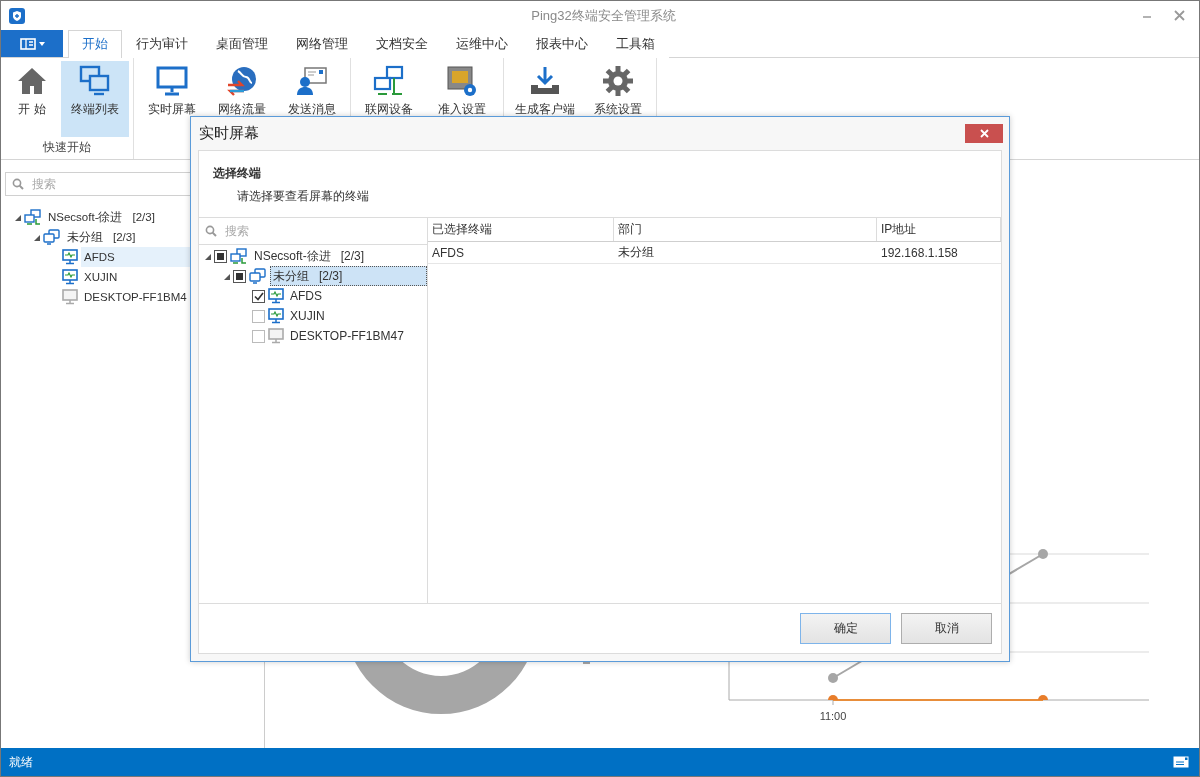 The width and height of the screenshot is (1200, 777). I want to click on window-title: Ping32终端安全管理系统, so click(603, 15).